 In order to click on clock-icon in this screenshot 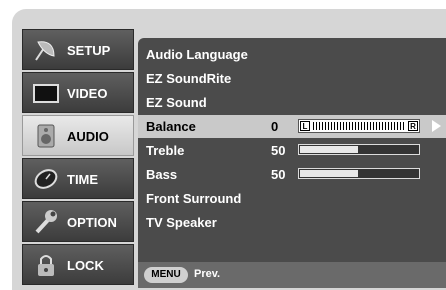, I will do `click(46, 179)`.